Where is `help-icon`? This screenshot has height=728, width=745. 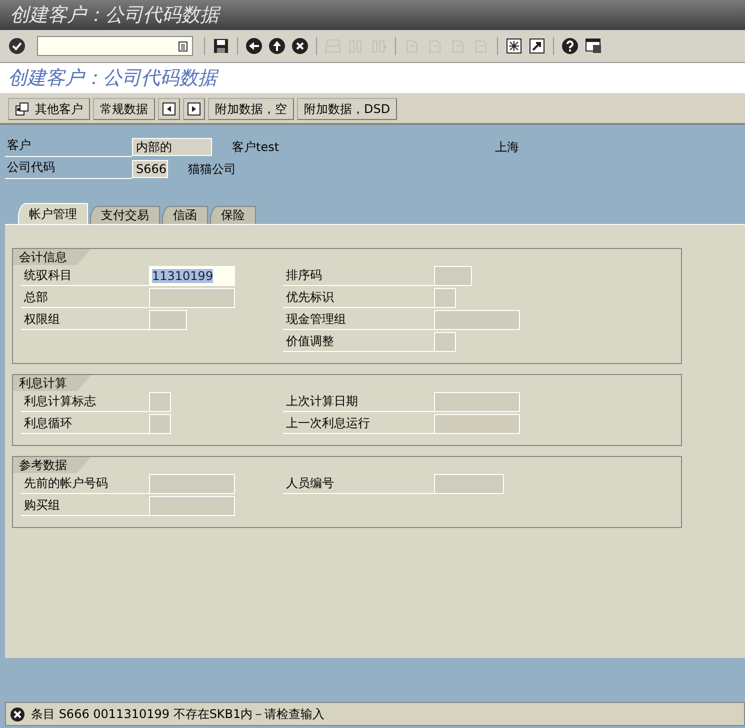
help-icon is located at coordinates (570, 46).